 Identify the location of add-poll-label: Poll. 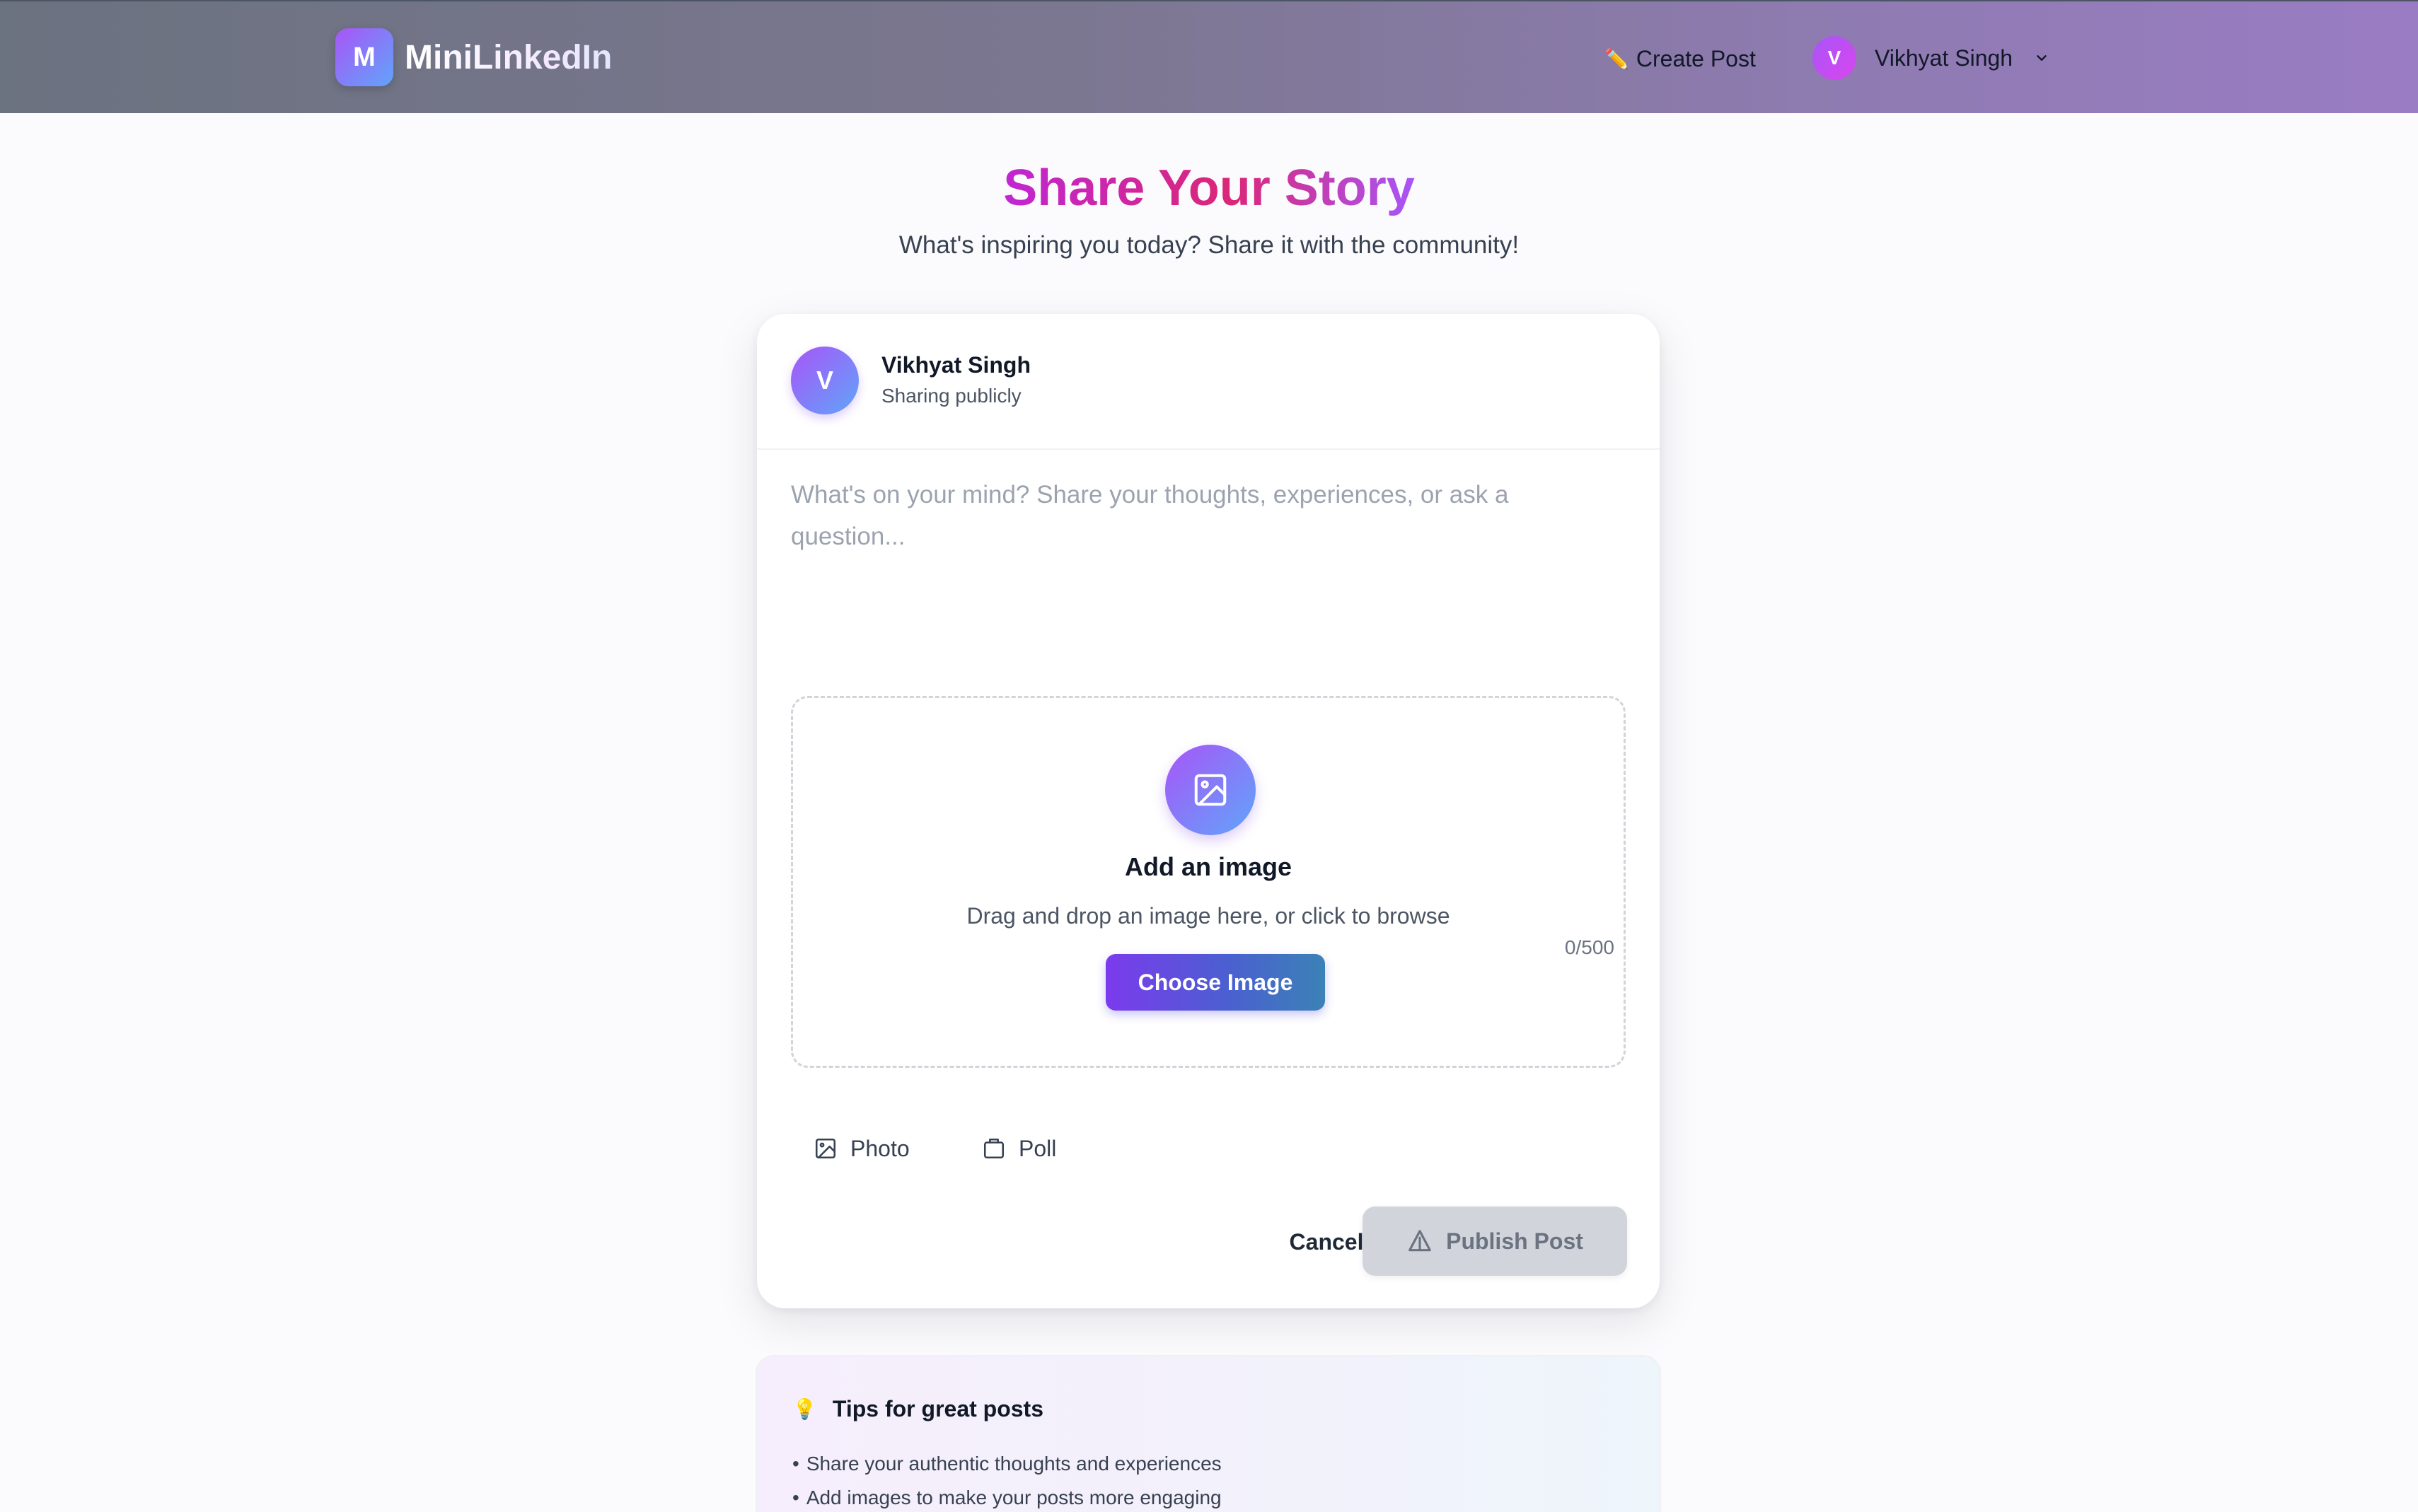
(1038, 1148).